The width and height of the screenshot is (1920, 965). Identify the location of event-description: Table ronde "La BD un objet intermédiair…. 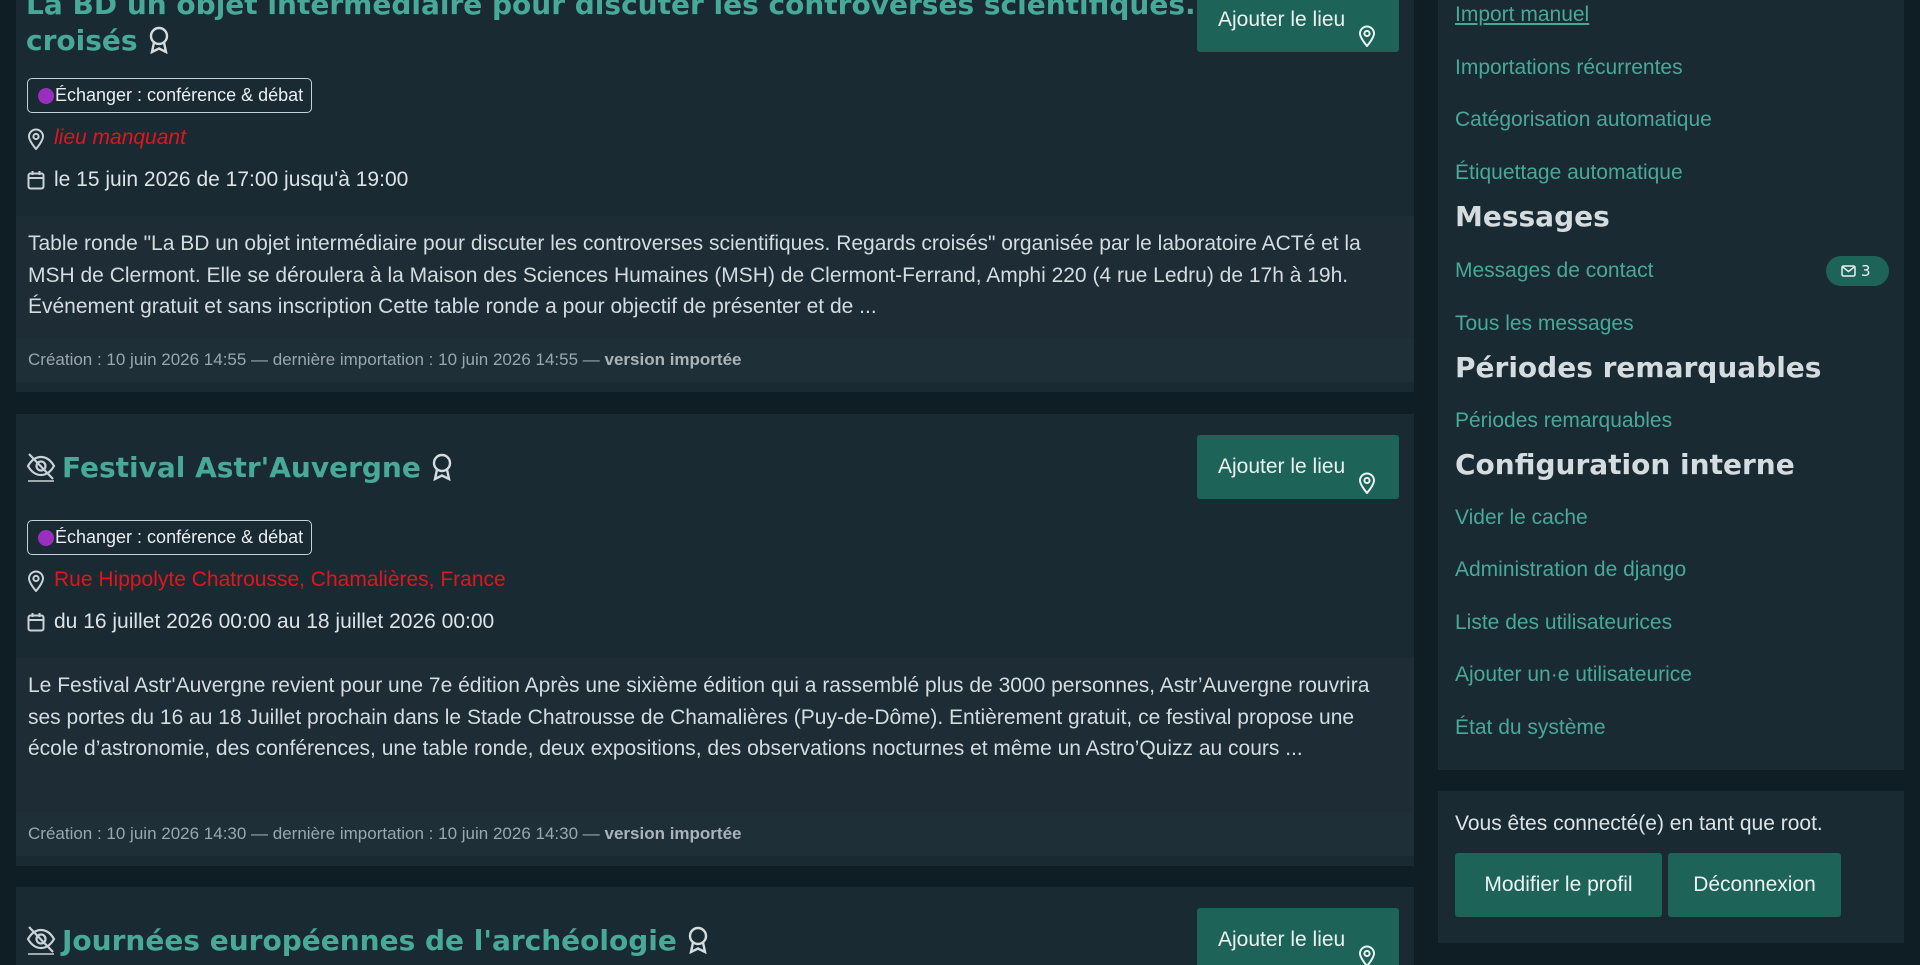
(715, 277).